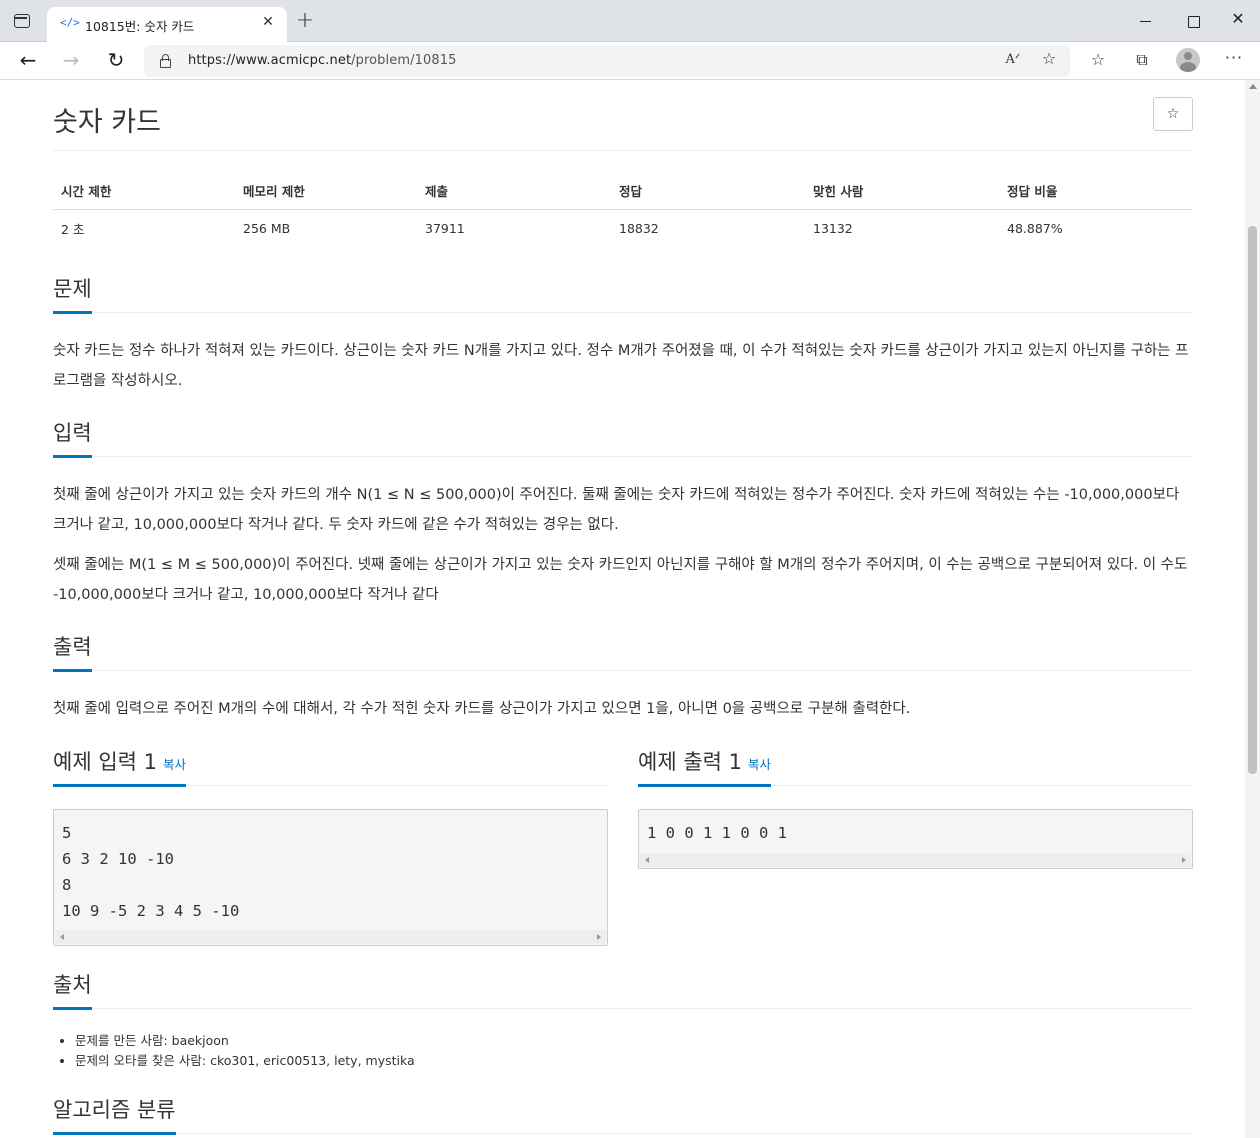 The height and width of the screenshot is (1138, 1260). What do you see at coordinates (245, 1041) in the screenshot?
I see `list-item: 문제를 만든 사람: baekjoon` at bounding box center [245, 1041].